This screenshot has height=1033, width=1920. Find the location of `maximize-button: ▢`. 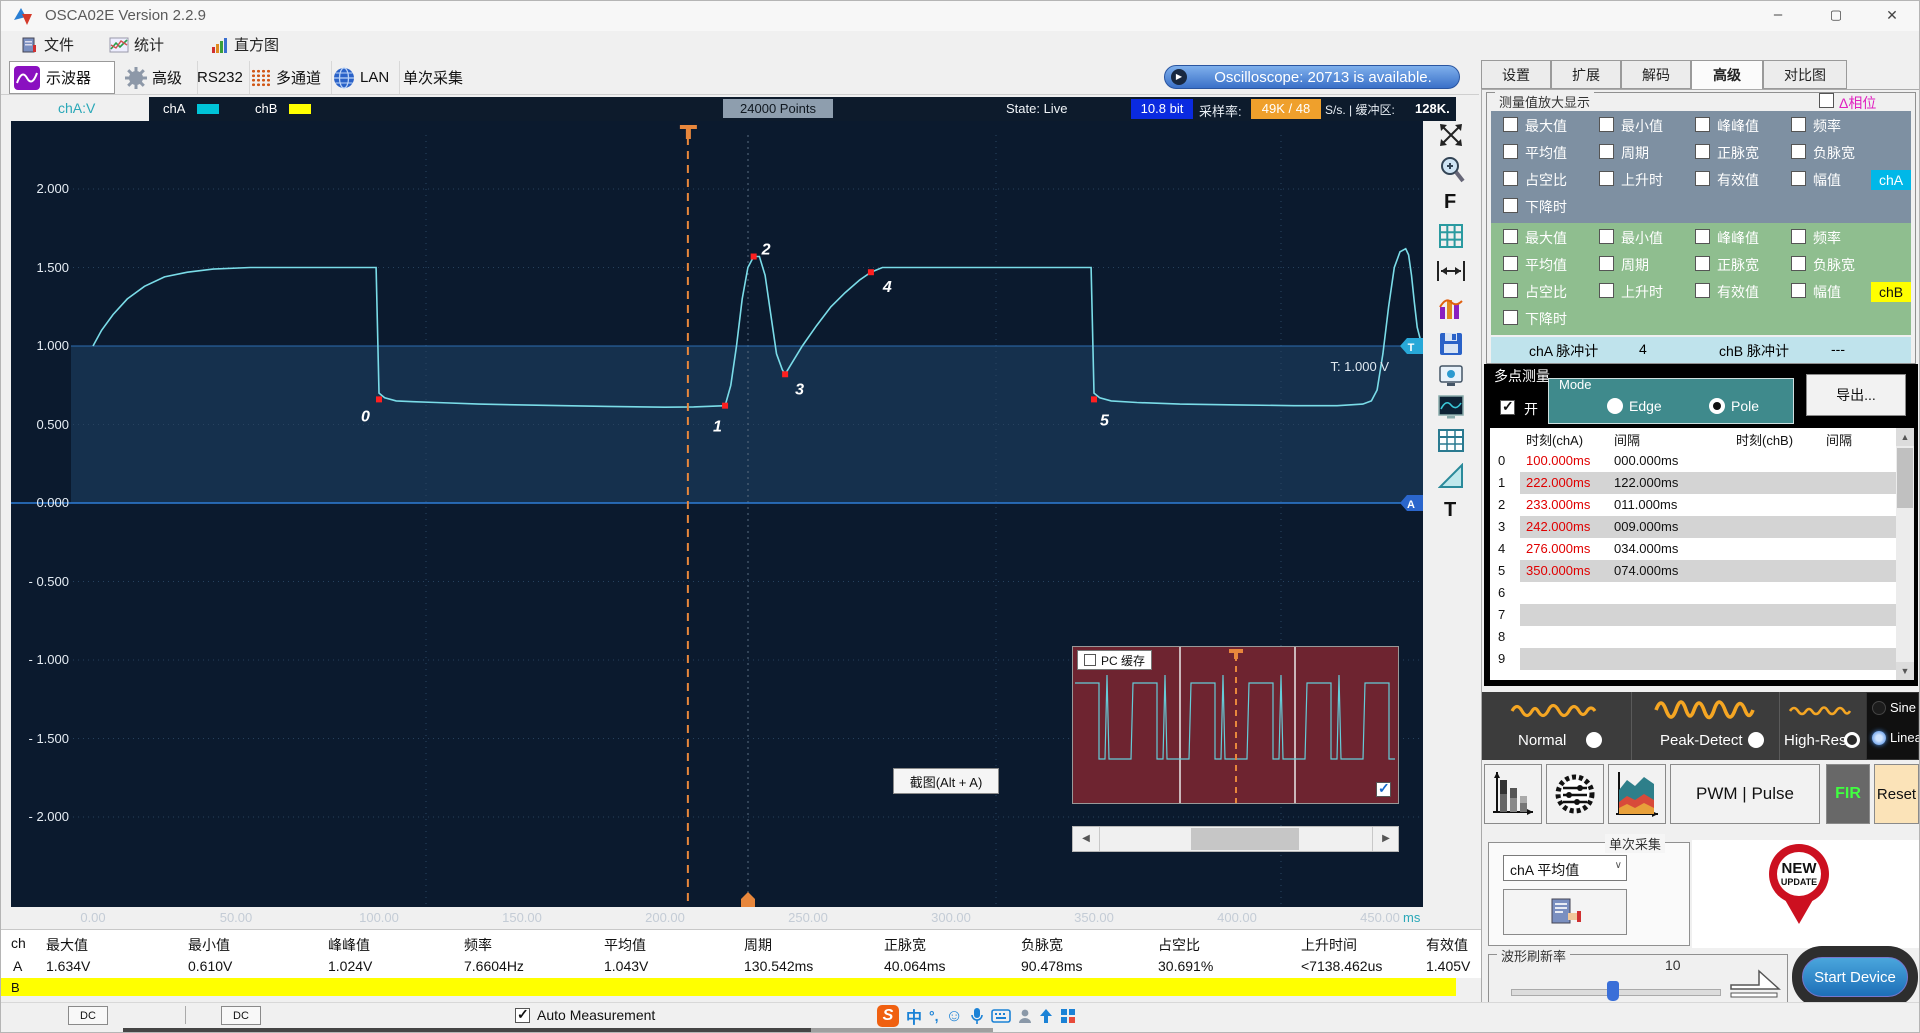

maximize-button: ▢ is located at coordinates (1836, 16).